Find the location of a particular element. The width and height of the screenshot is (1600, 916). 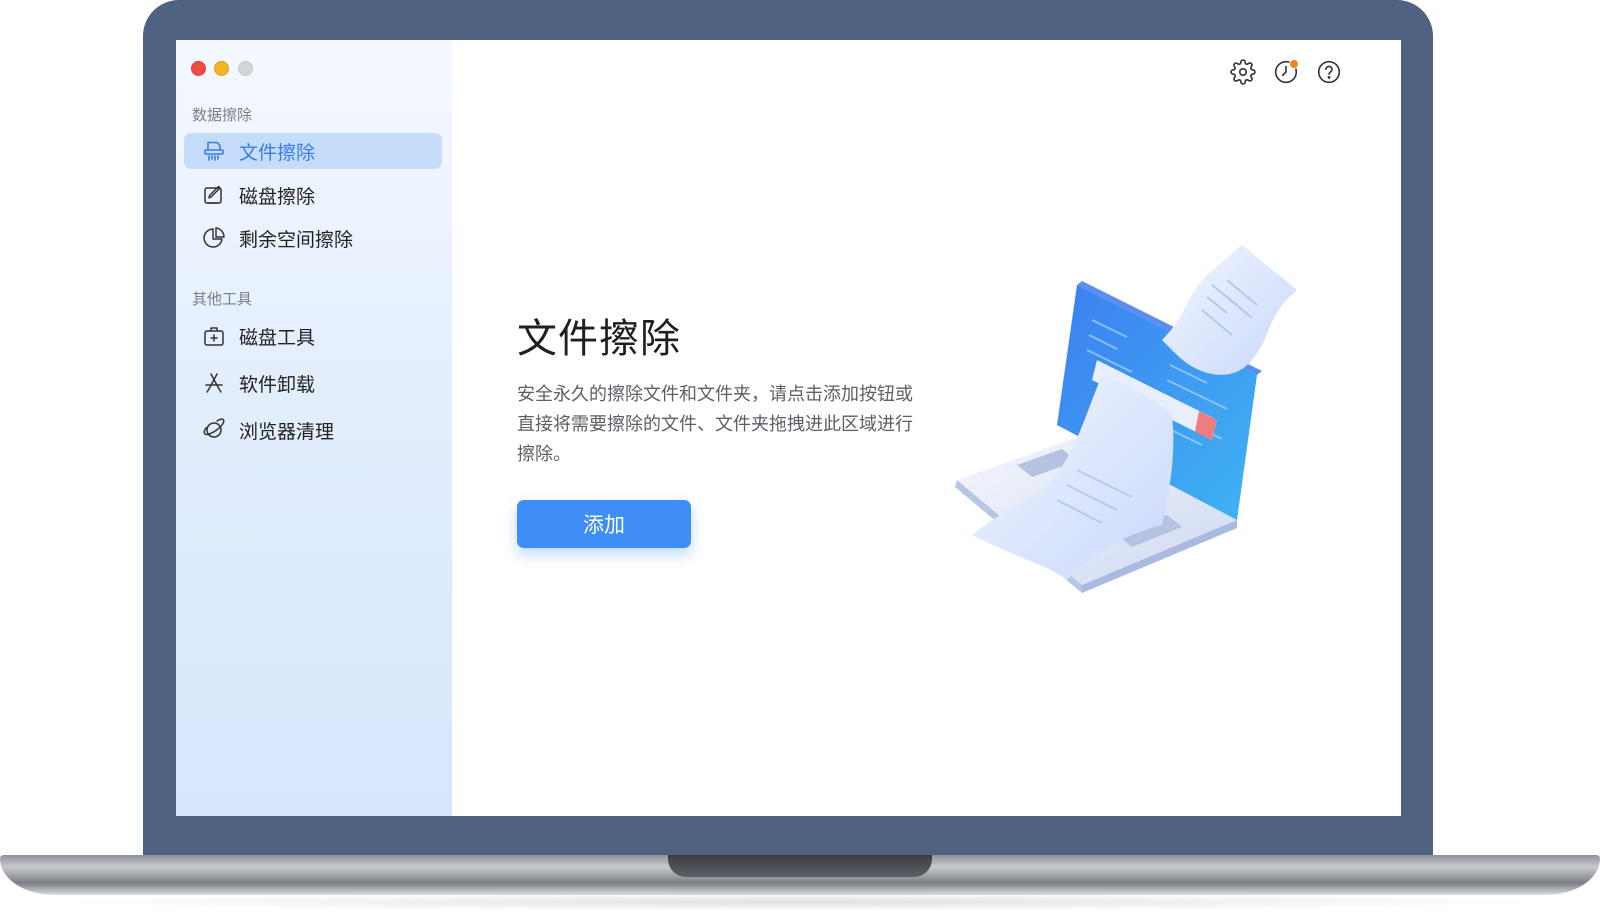

sidebar-item-uninstall: 软件卸载 is located at coordinates (313, 383).